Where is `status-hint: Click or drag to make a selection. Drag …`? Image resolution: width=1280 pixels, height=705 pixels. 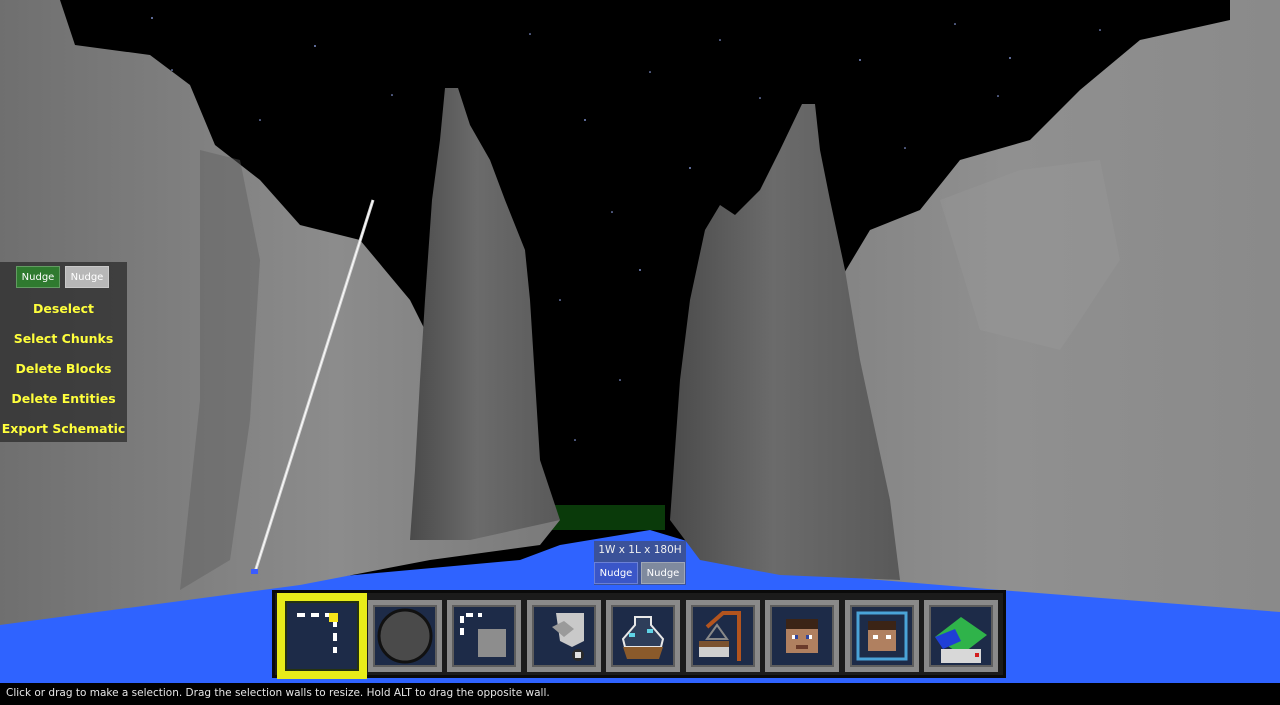 status-hint: Click or drag to make a selection. Drag … is located at coordinates (278, 693).